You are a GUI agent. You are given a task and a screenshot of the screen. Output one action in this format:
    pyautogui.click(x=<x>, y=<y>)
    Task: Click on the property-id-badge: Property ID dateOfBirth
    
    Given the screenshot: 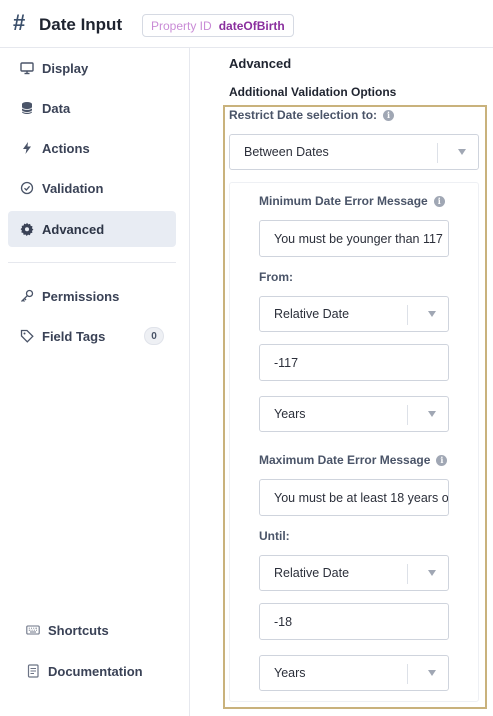 What is the action you would take?
    pyautogui.click(x=218, y=25)
    